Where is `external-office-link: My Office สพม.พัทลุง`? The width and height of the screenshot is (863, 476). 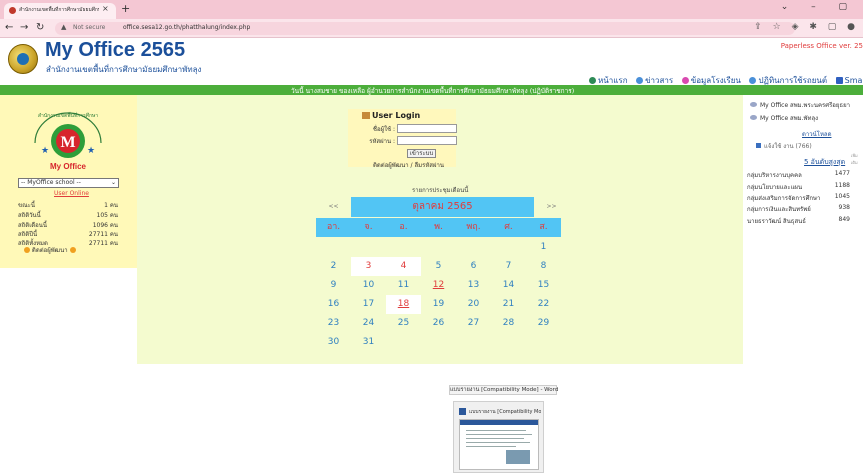 external-office-link: My Office สพม.พัทลุง is located at coordinates (784, 118).